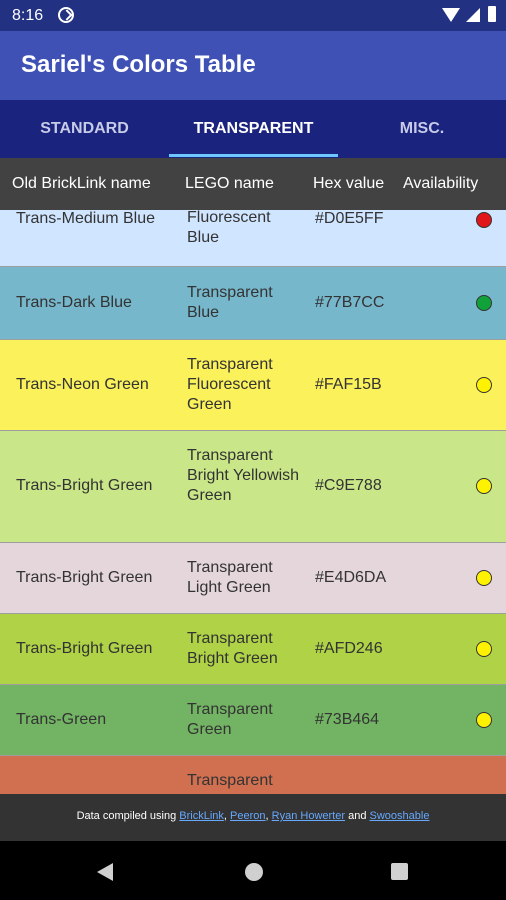  What do you see at coordinates (441, 183) in the screenshot?
I see `header-availability: Availability` at bounding box center [441, 183].